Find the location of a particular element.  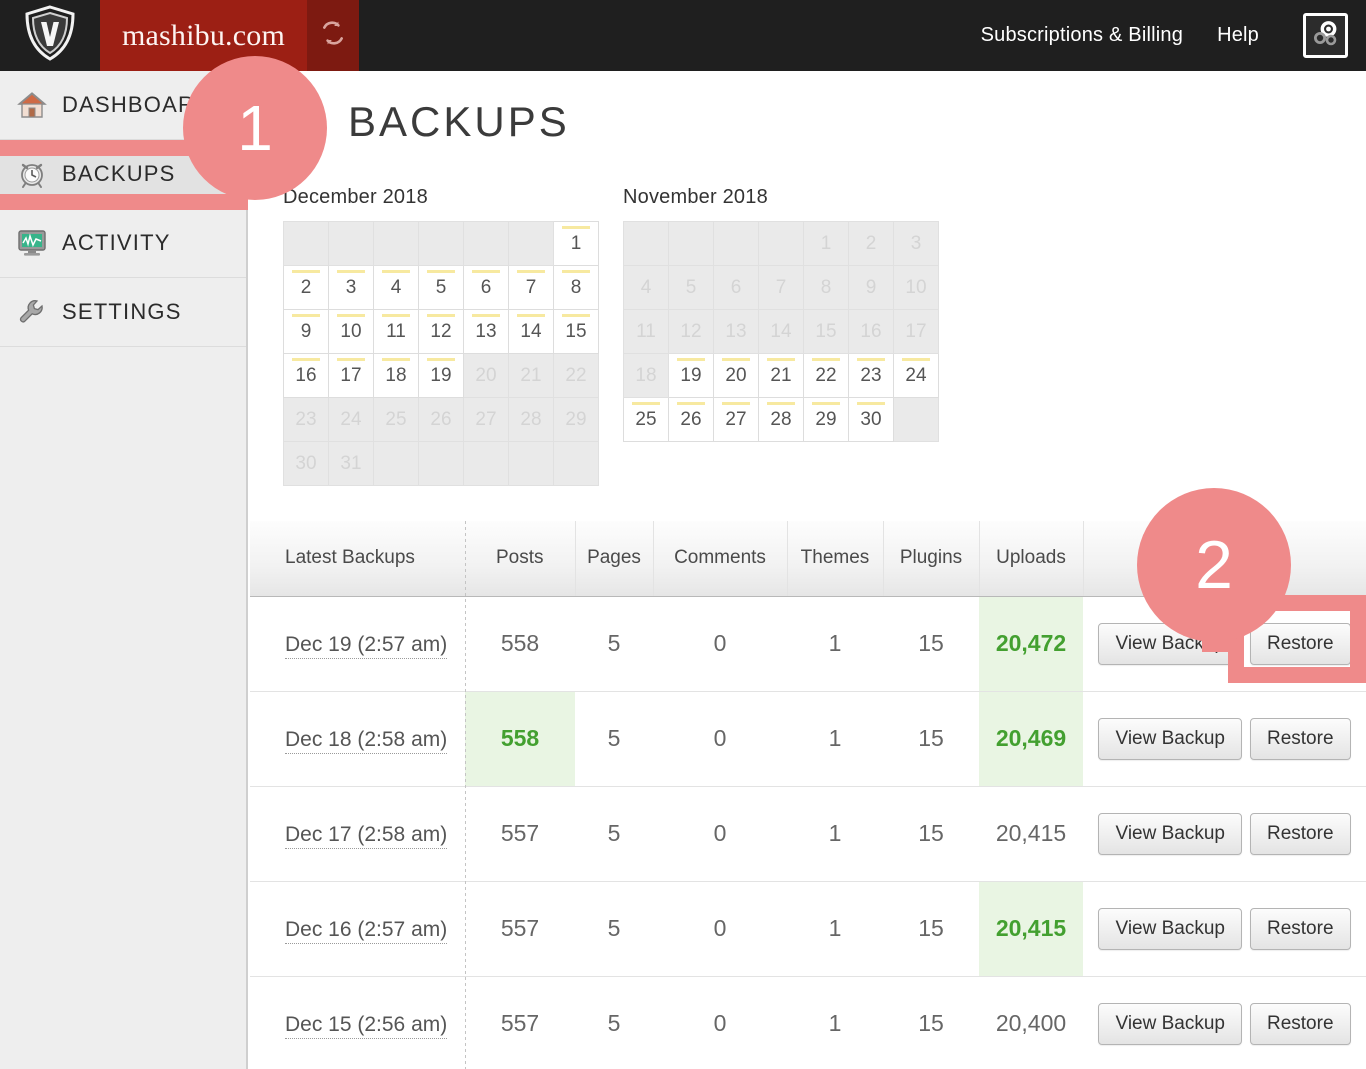

nav-subscriptions-billing: Subscriptions & Billing is located at coordinates (1082, 35).